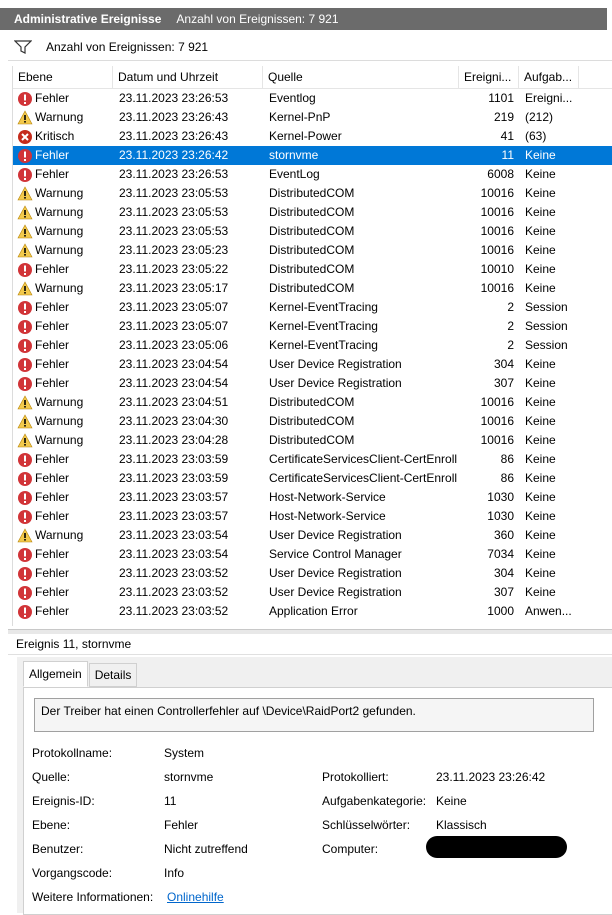  Describe the element at coordinates (174, 288) in the screenshot. I see `date-cell: 23.11.2023 23:05:17` at that location.